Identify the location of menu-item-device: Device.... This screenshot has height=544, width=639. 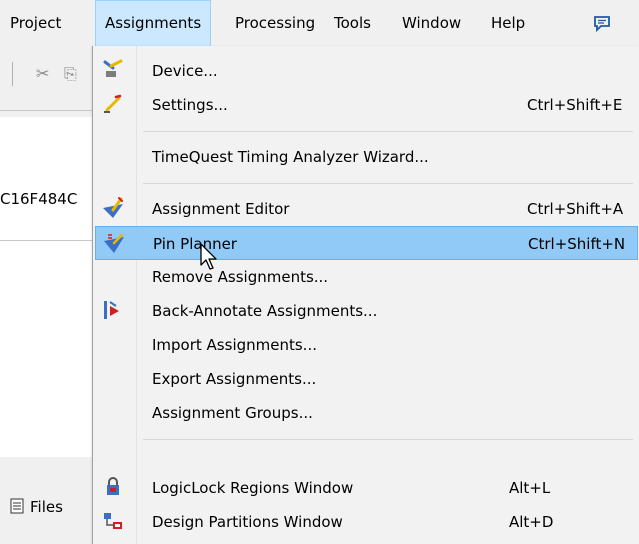
(366, 71).